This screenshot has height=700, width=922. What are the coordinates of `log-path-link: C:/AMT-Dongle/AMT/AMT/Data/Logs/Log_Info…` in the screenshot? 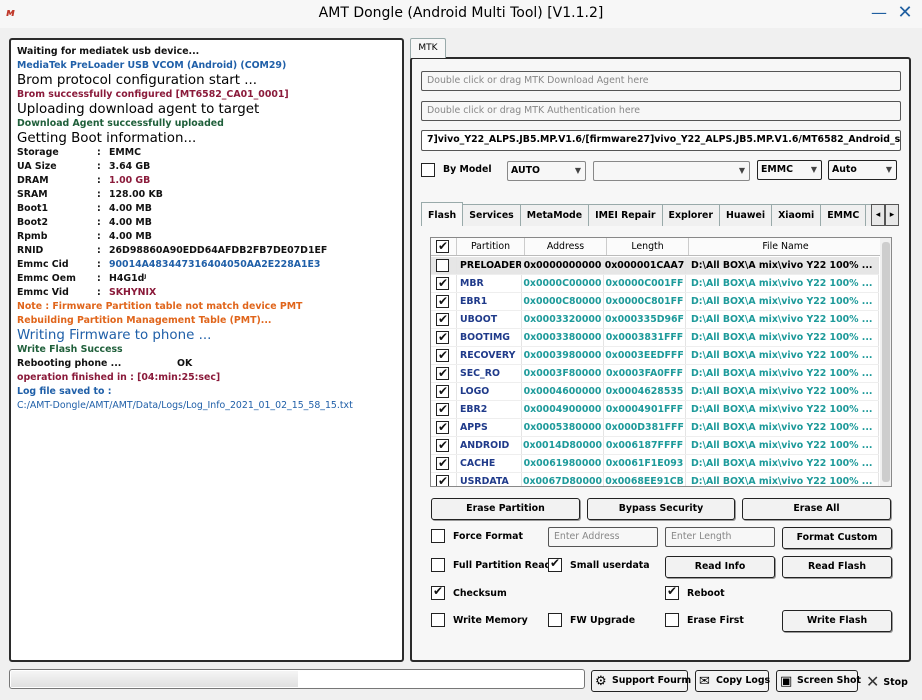 It's located at (206, 406).